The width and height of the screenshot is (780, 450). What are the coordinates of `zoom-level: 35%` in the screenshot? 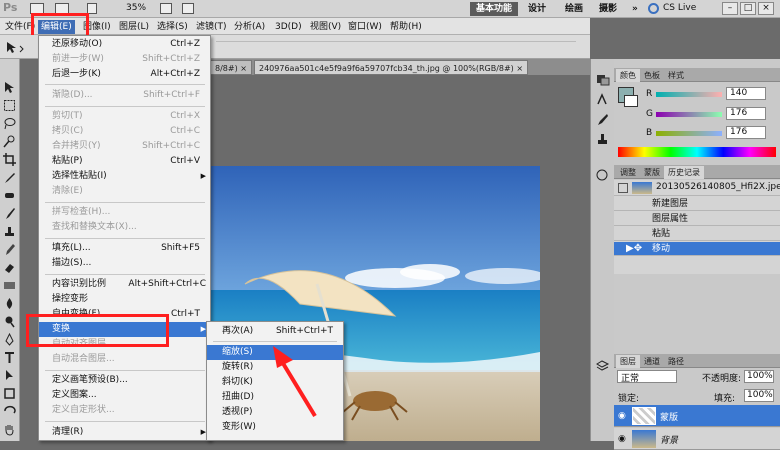 It's located at (136, 8).